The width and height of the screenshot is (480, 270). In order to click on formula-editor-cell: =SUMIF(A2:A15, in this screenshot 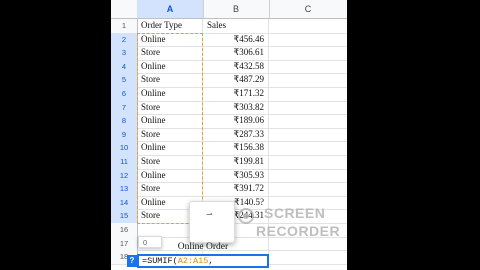, I will do `click(203, 261)`.